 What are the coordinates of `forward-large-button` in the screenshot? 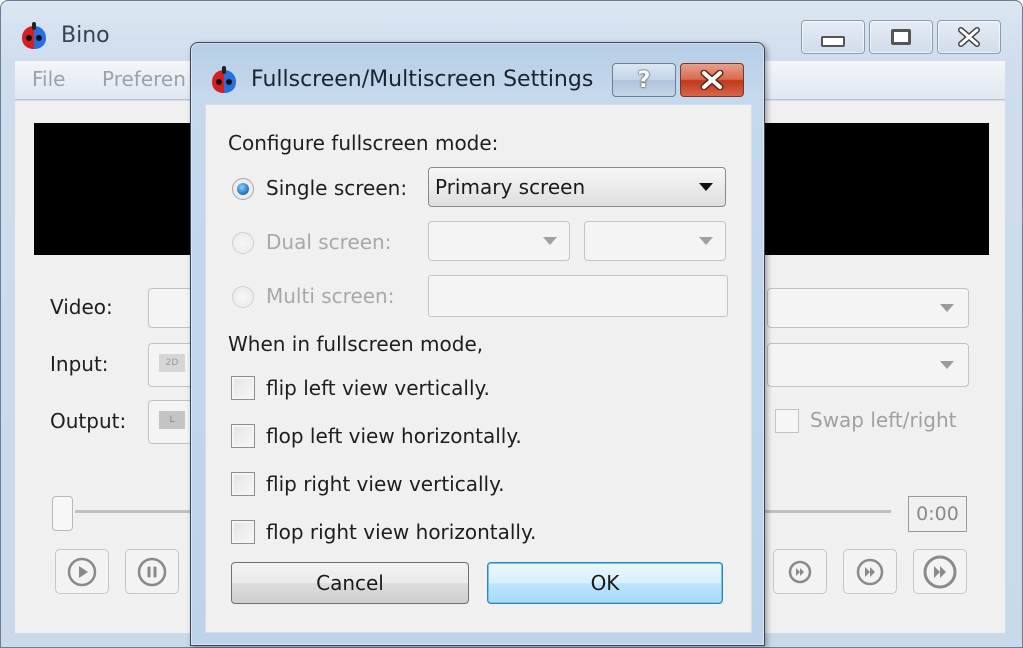 It's located at (940, 571).